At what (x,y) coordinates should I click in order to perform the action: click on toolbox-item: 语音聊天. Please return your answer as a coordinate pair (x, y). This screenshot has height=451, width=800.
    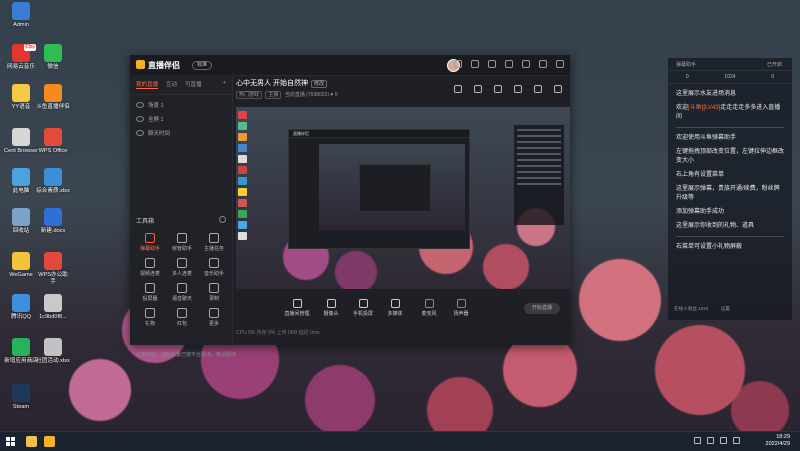
    Looking at the image, I should click on (182, 292).